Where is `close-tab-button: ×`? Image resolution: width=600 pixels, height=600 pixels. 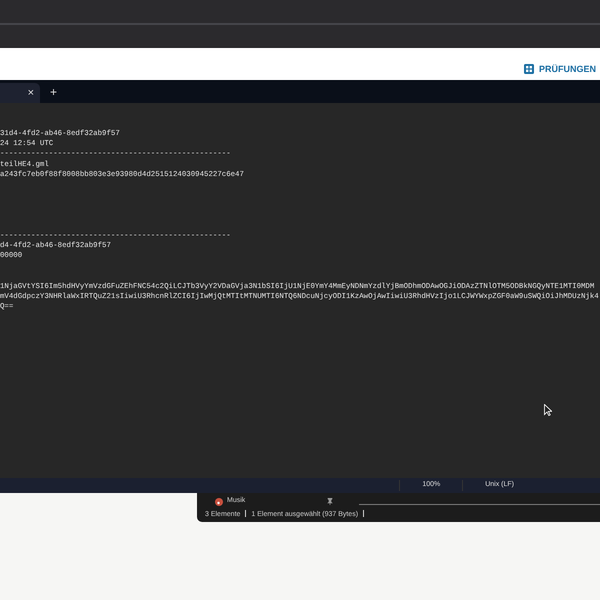
close-tab-button: × is located at coordinates (31, 93).